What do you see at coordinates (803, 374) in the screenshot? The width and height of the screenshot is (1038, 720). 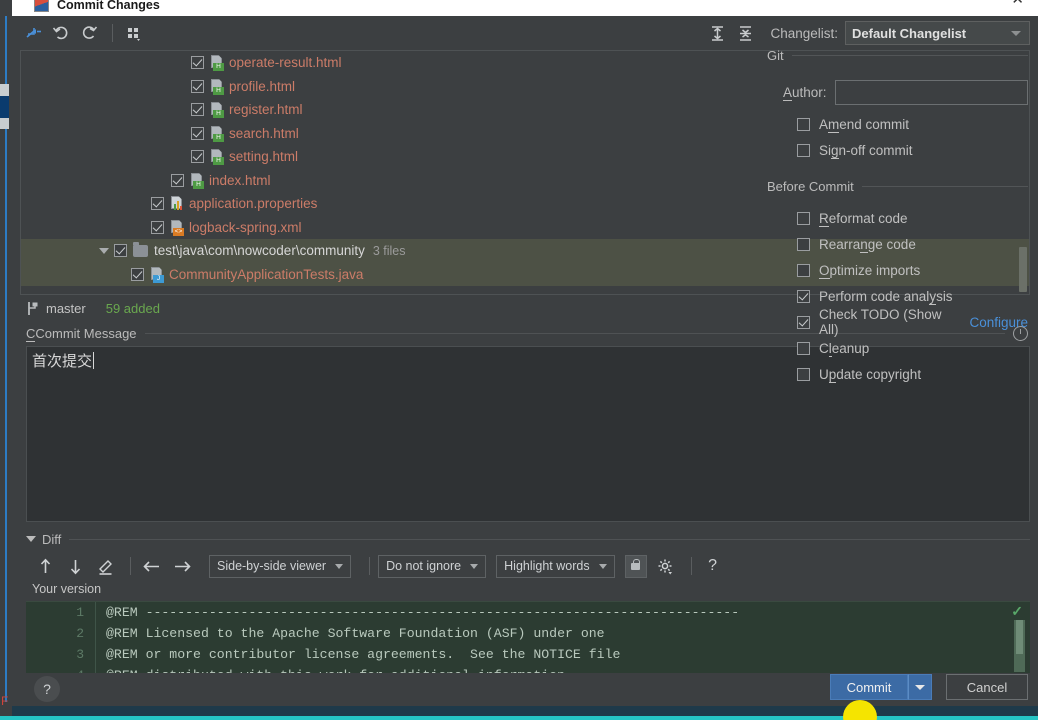 I see `update-copyright-checkbox` at bounding box center [803, 374].